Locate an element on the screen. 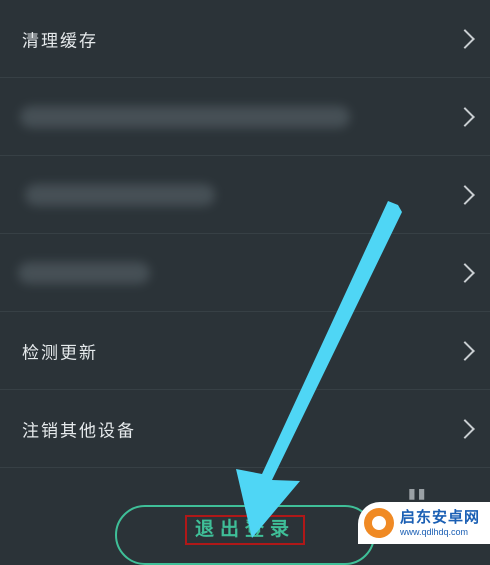 This screenshot has height=565, width=490. settings-item-label: 注销其他设备 is located at coordinates (79, 431).